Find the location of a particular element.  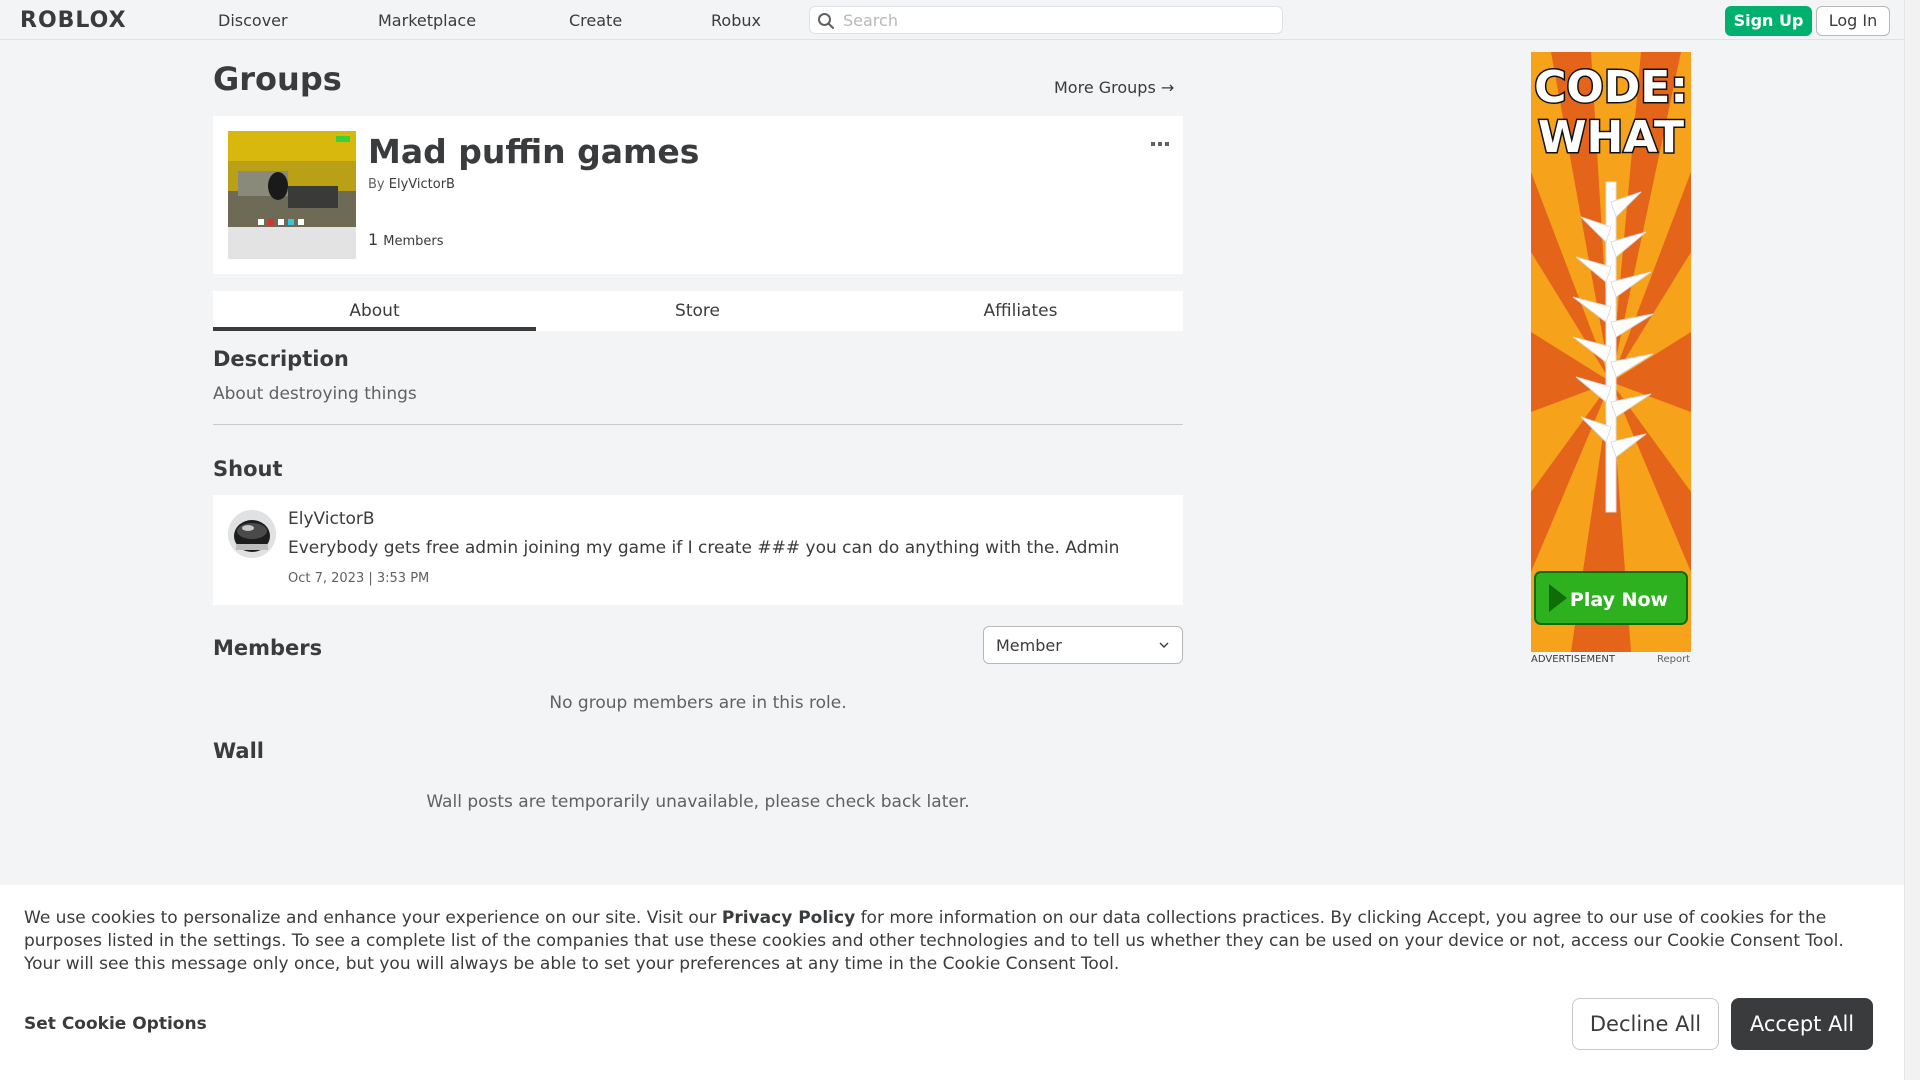

more-dots-icon is located at coordinates (1160, 144).